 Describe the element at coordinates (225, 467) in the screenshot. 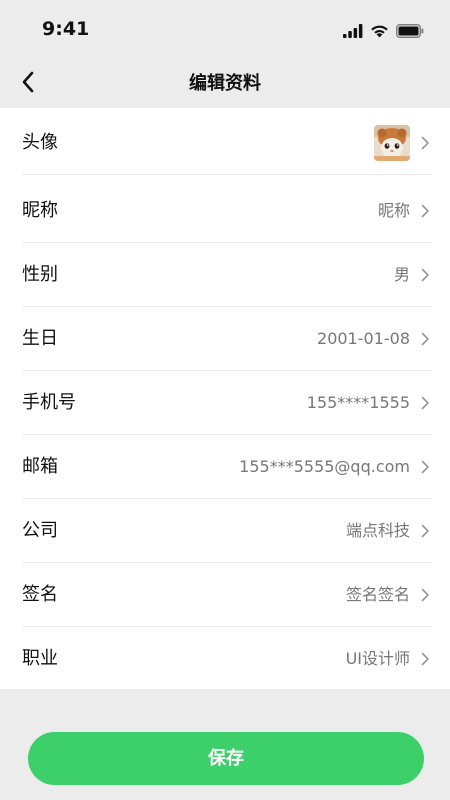

I see `row-email: 邮箱 155***5555@qq.com` at that location.